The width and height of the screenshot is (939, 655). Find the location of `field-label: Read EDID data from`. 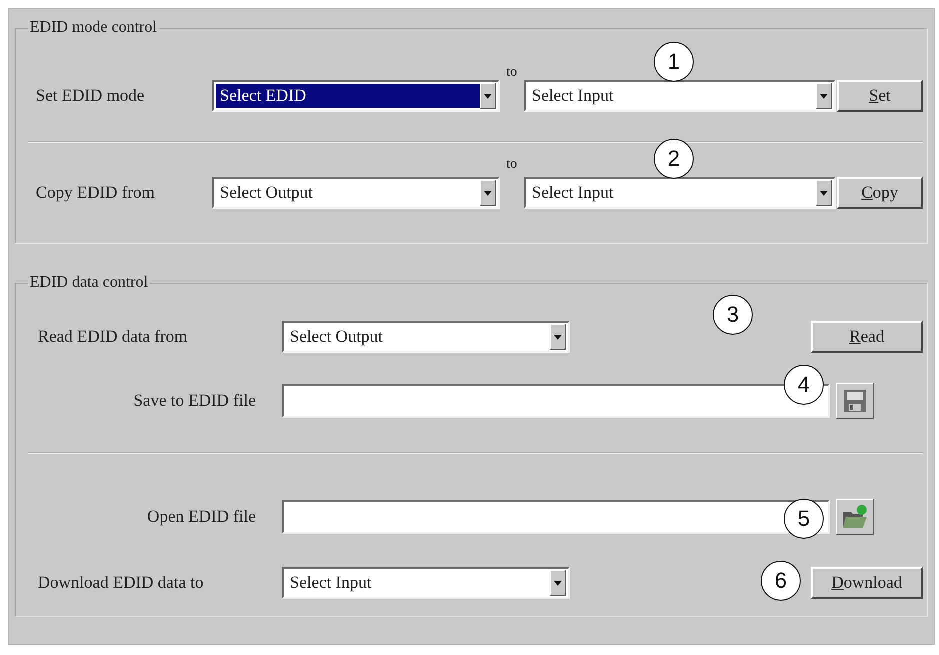

field-label: Read EDID data from is located at coordinates (113, 337).